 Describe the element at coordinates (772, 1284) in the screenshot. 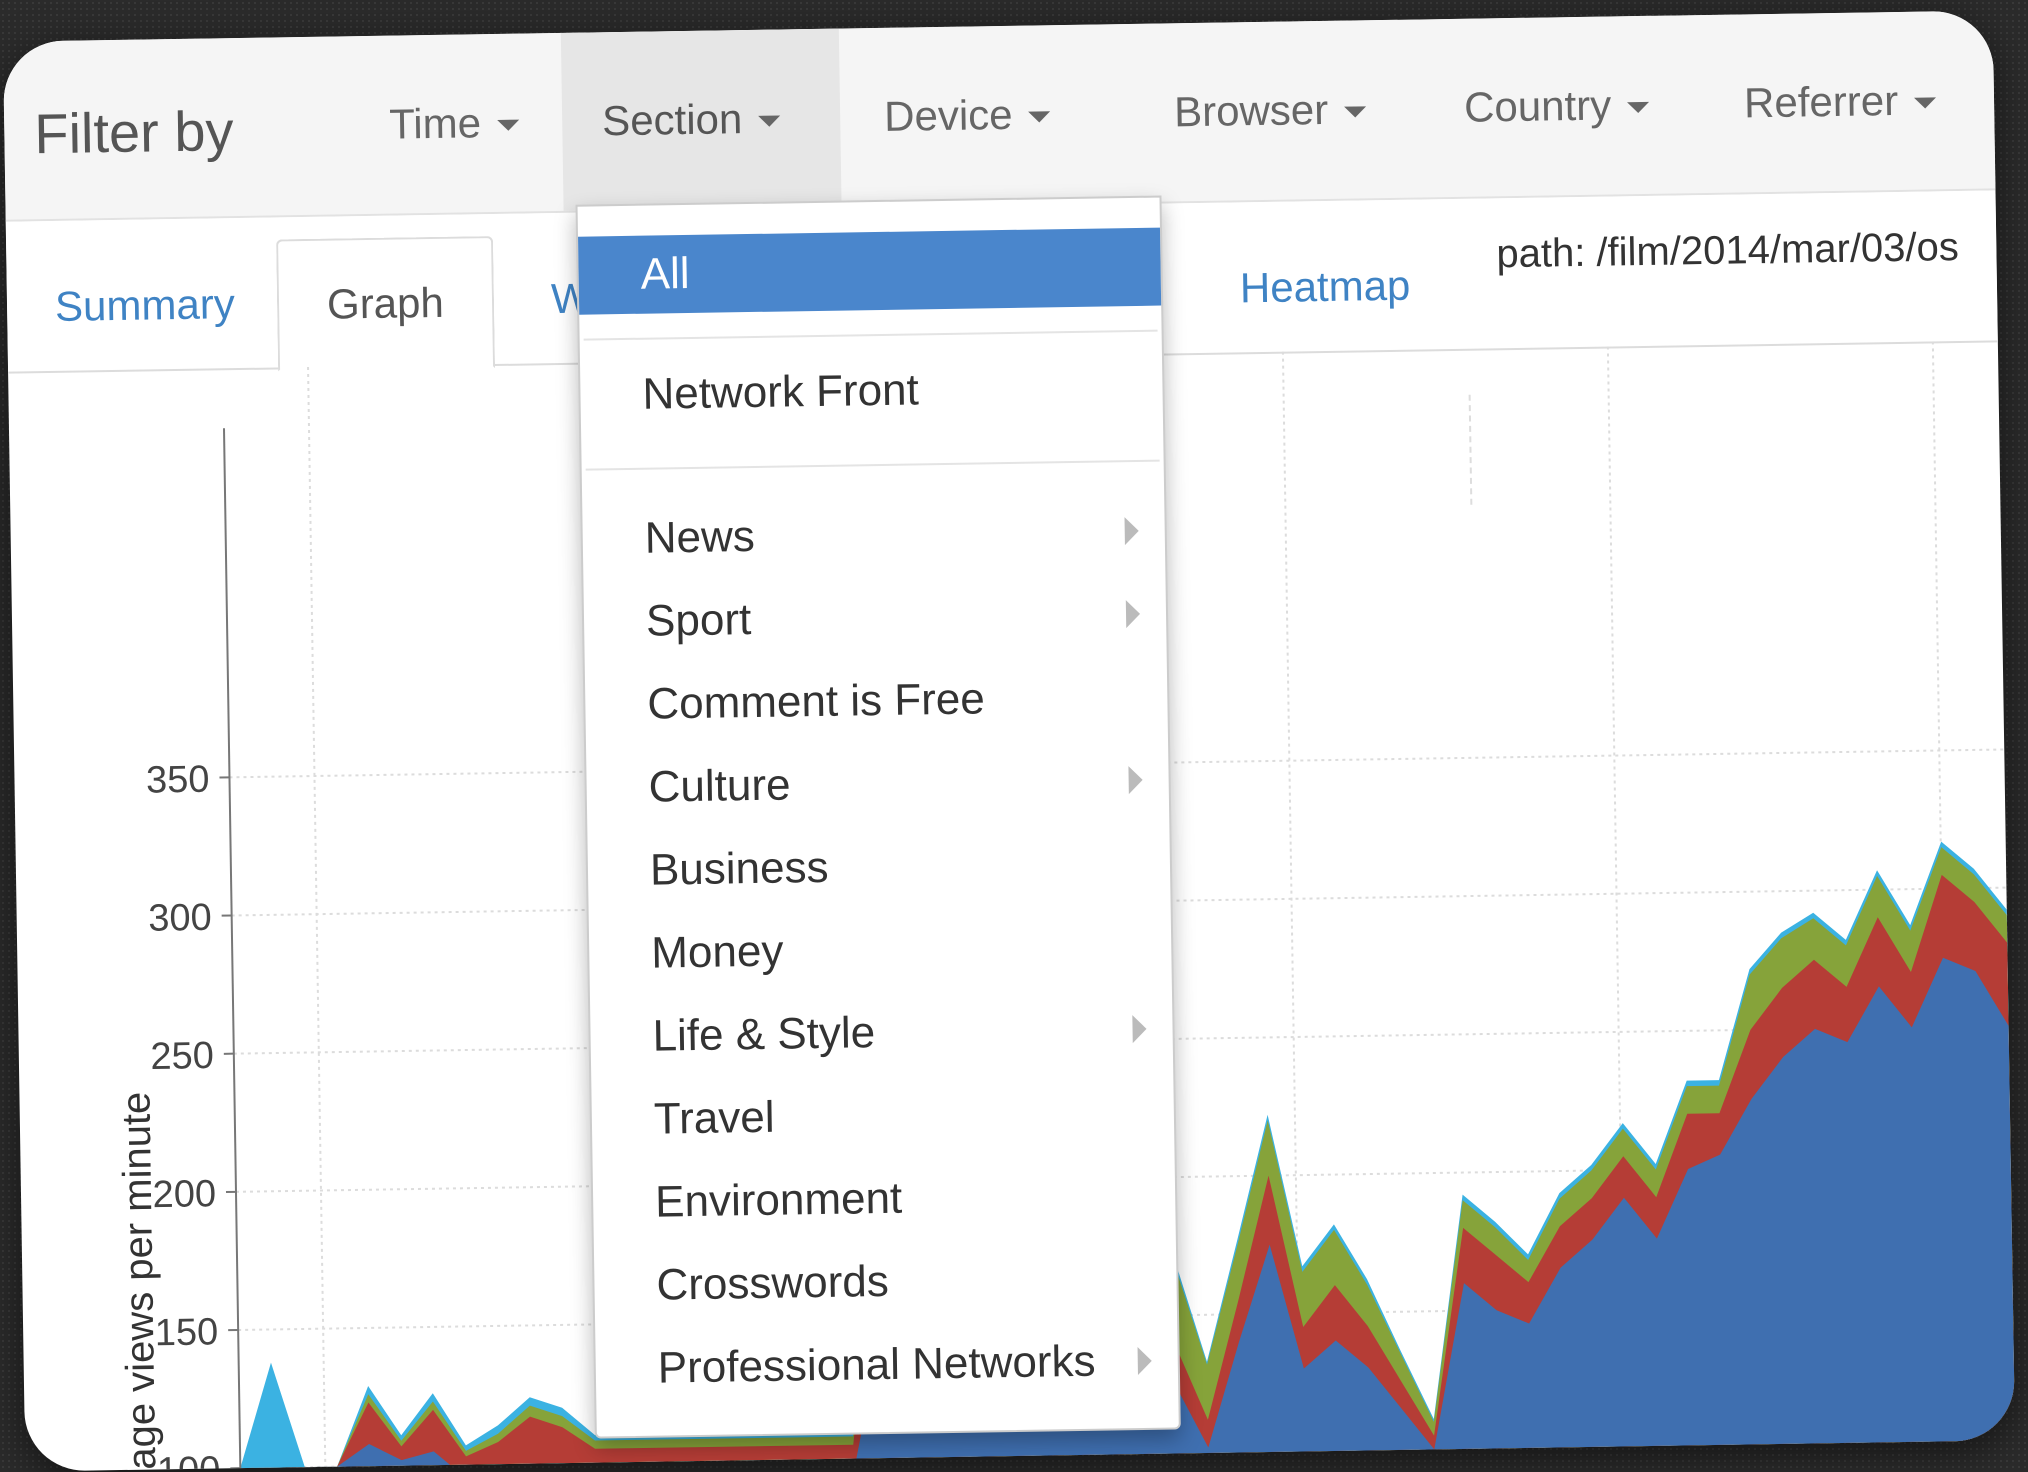

I see `menu-item-label: Crosswords` at that location.